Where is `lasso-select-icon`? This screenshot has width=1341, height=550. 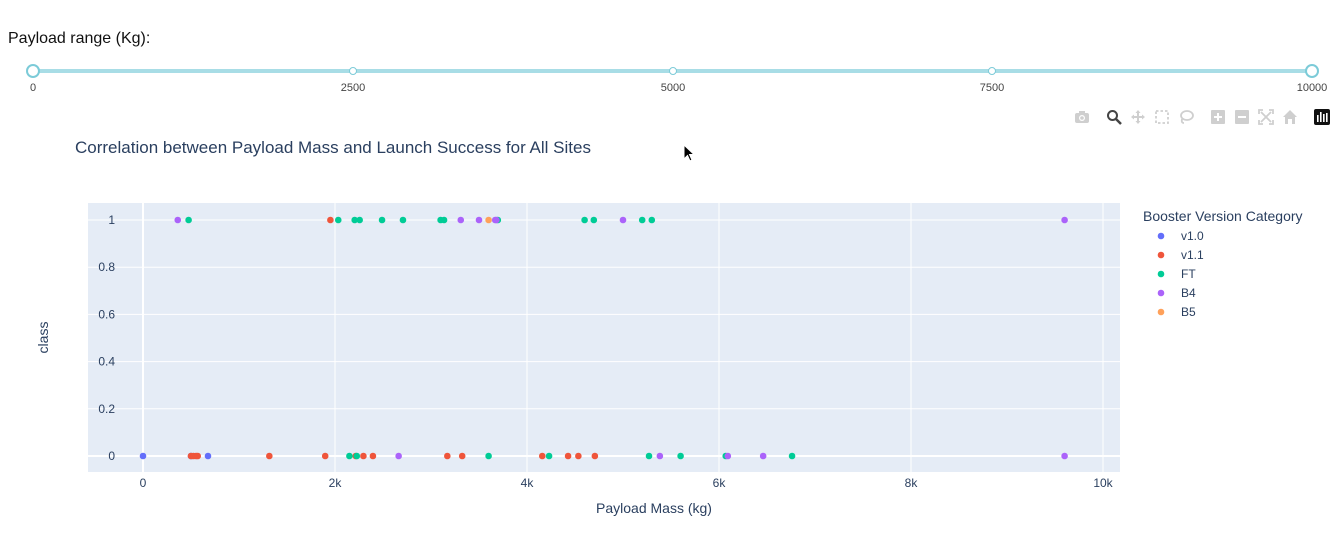
lasso-select-icon is located at coordinates (1186, 117).